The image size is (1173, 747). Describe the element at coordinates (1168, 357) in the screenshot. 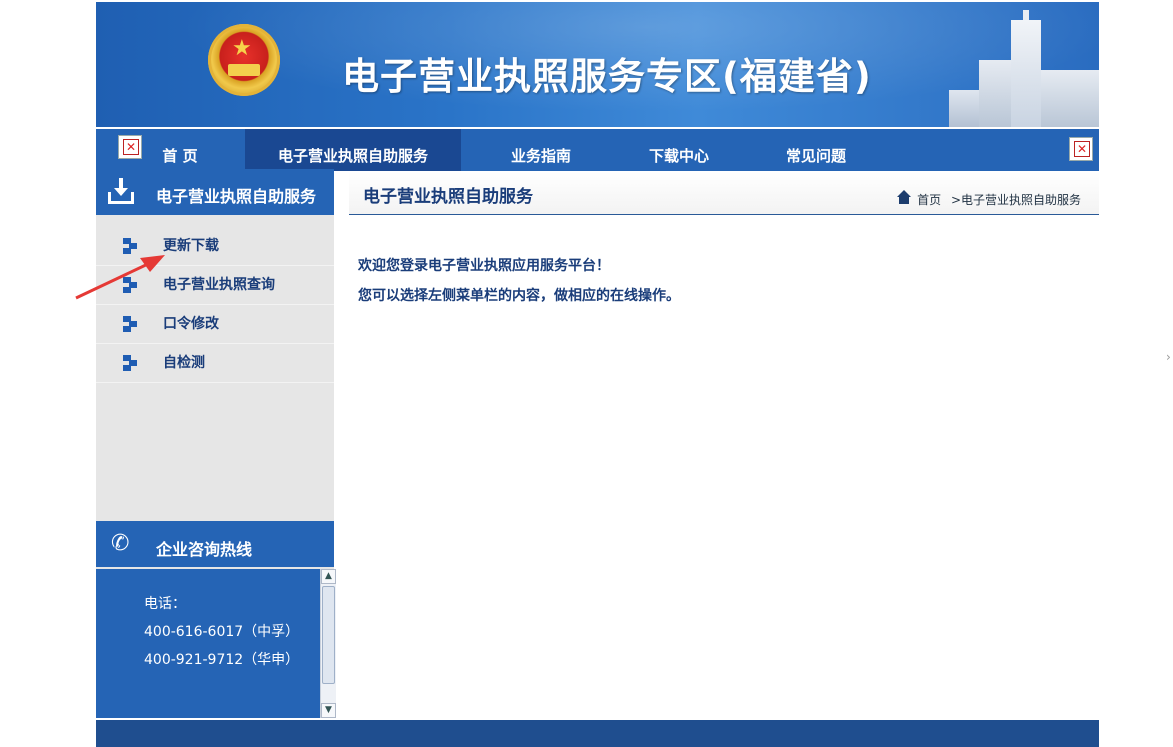

I see `page-edge-mark: ›` at that location.